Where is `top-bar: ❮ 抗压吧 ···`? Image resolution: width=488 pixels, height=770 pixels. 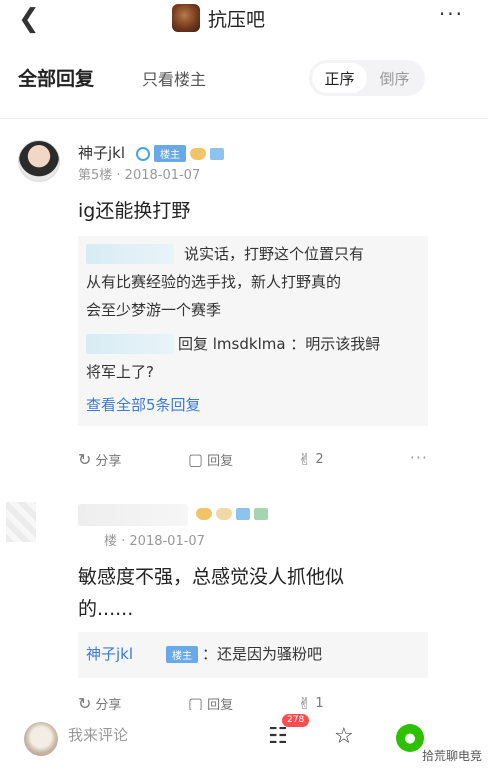
top-bar: ❮ 抗压吧 ··· is located at coordinates (244, 22).